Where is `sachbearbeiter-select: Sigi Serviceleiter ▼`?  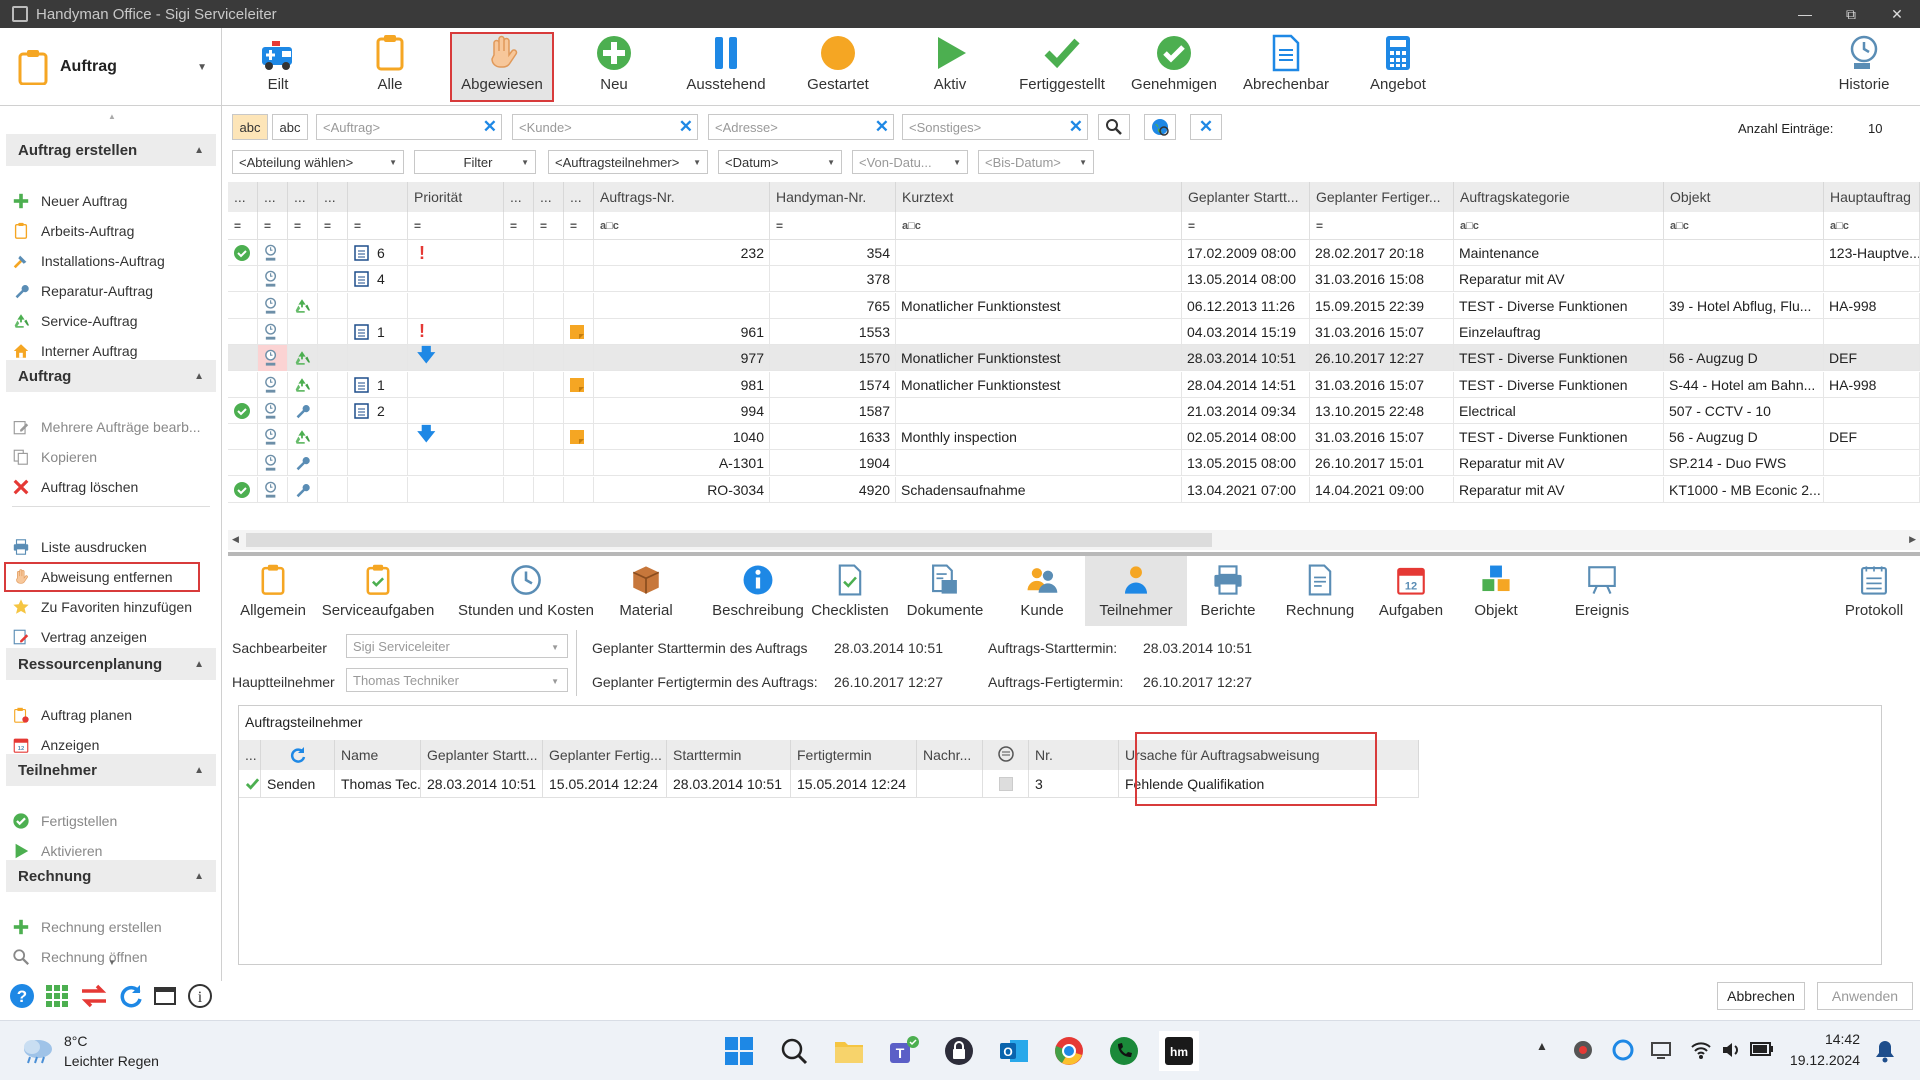 sachbearbeiter-select: Sigi Serviceleiter ▼ is located at coordinates (457, 646).